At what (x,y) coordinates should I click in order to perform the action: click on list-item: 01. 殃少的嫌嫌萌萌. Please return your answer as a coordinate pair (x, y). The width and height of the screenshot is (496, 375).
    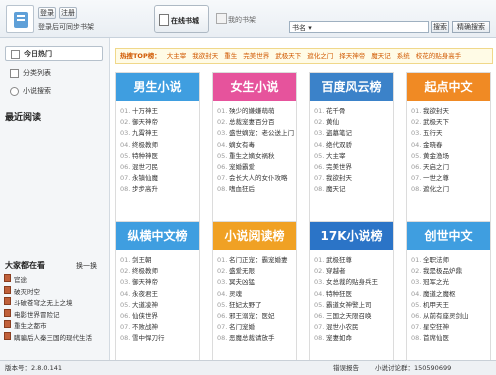
    Looking at the image, I should click on (256, 111).